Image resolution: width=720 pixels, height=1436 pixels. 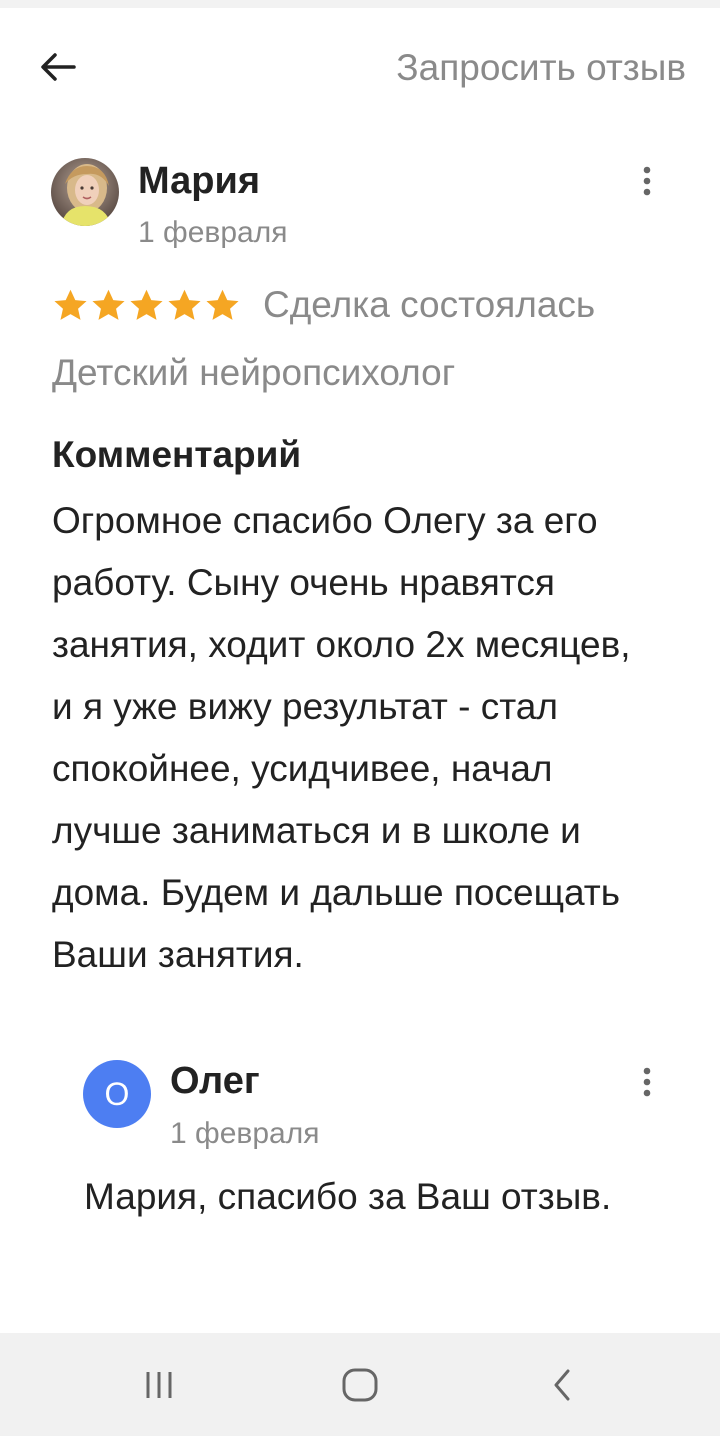 What do you see at coordinates (348, 1196) in the screenshot?
I see `reply-text: Мария, спасибо за Ваш отзыв.` at bounding box center [348, 1196].